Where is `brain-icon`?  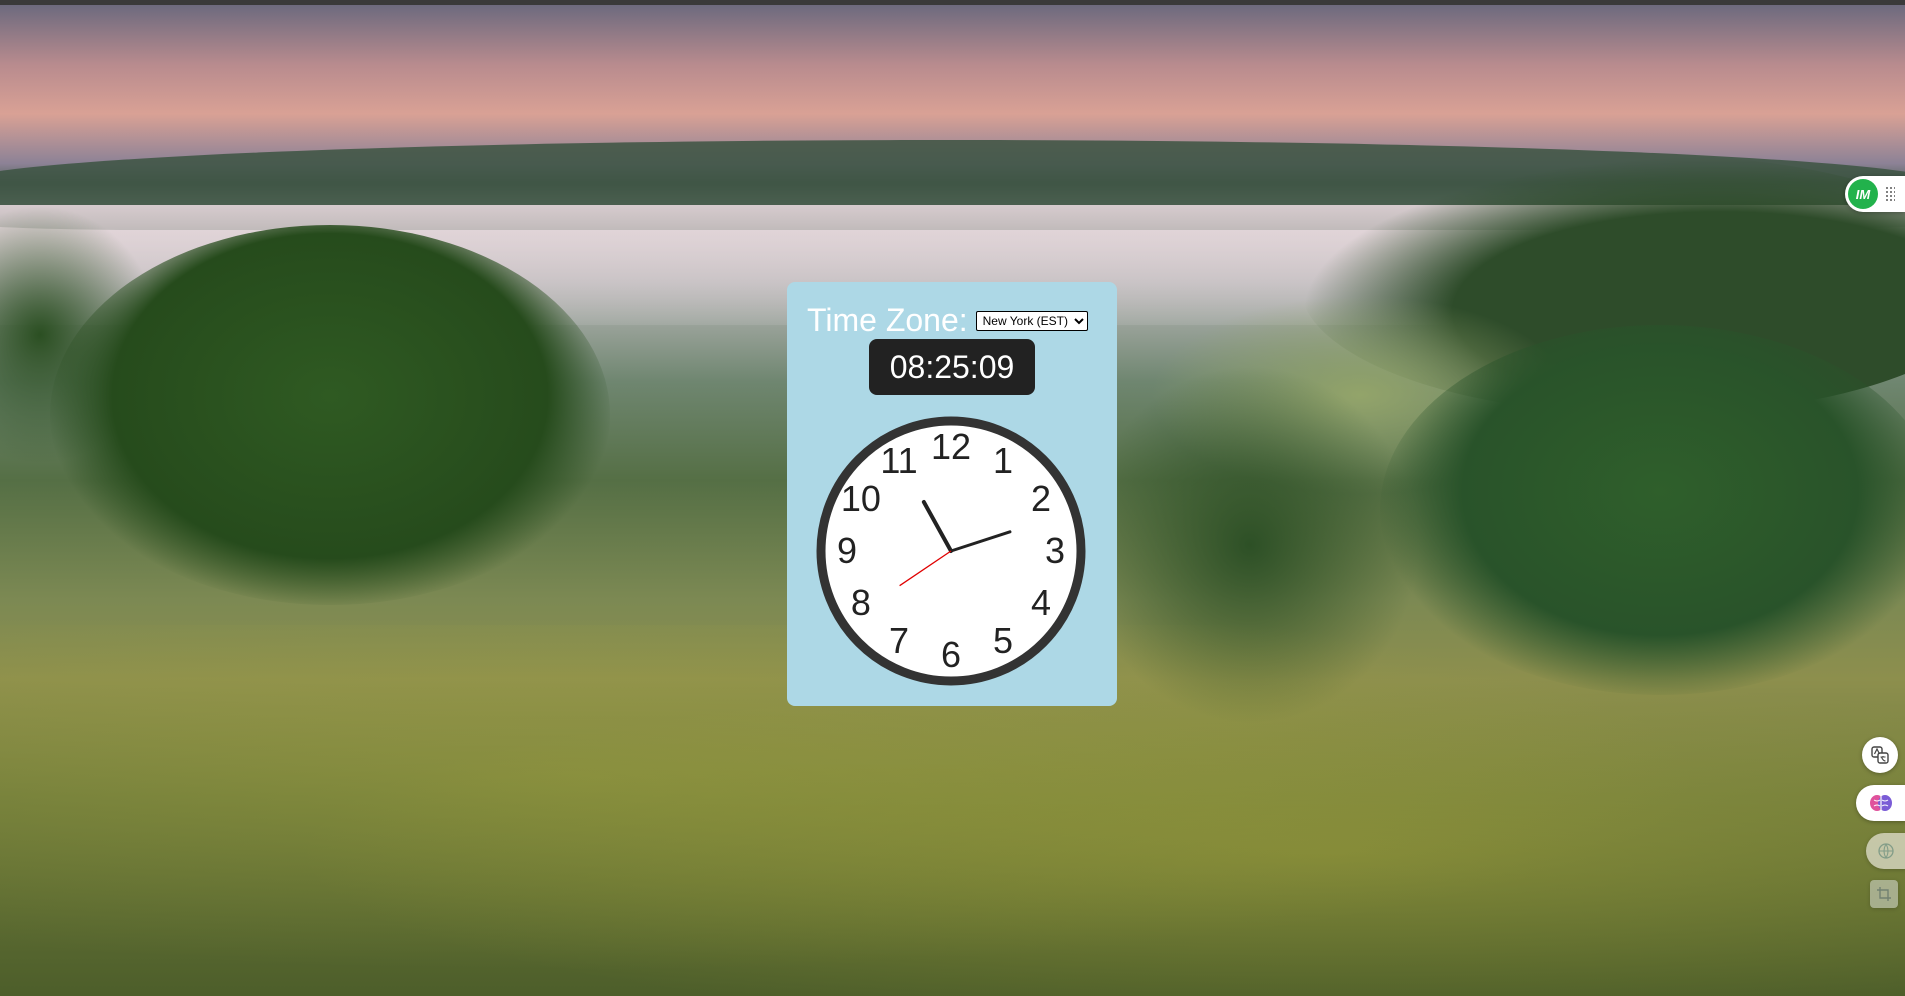 brain-icon is located at coordinates (1881, 803).